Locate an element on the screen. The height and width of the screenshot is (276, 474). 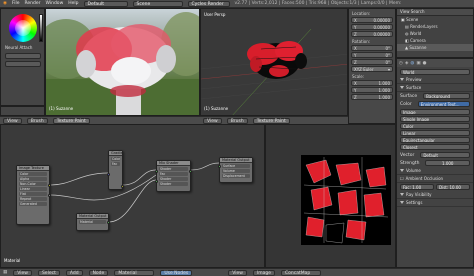
scale-z-field: Z 1.000 is located at coordinates (372, 97).